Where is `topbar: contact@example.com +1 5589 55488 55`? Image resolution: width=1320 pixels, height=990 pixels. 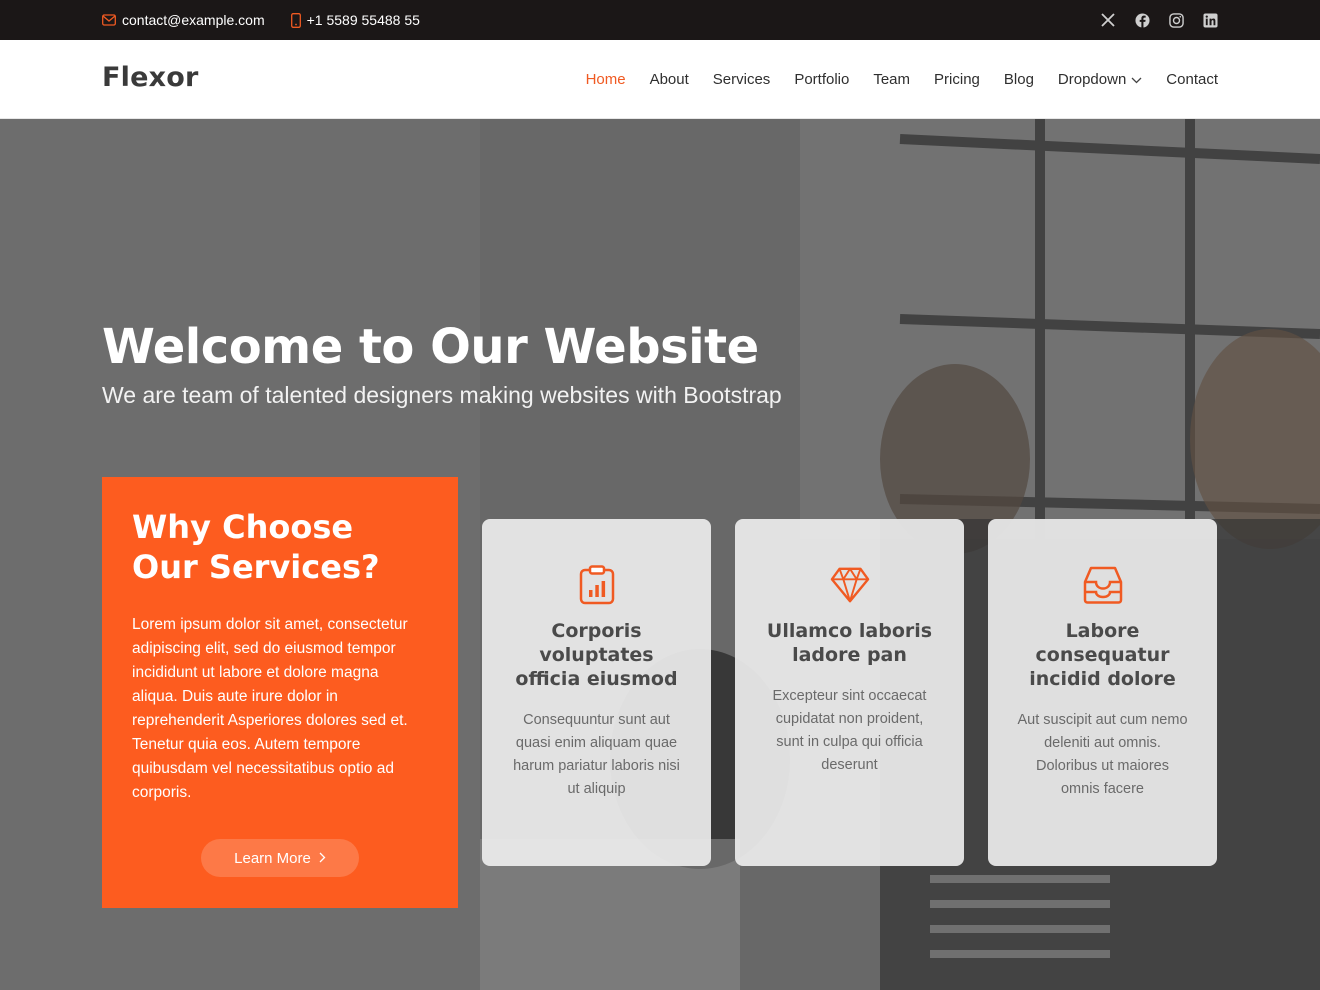
topbar: contact@example.com +1 5589 55488 55 is located at coordinates (660, 20).